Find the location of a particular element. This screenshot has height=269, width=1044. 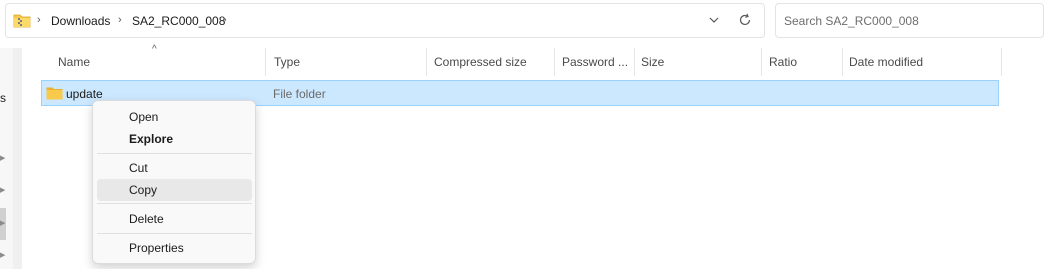

menu-item-copy: Copy is located at coordinates (174, 190).